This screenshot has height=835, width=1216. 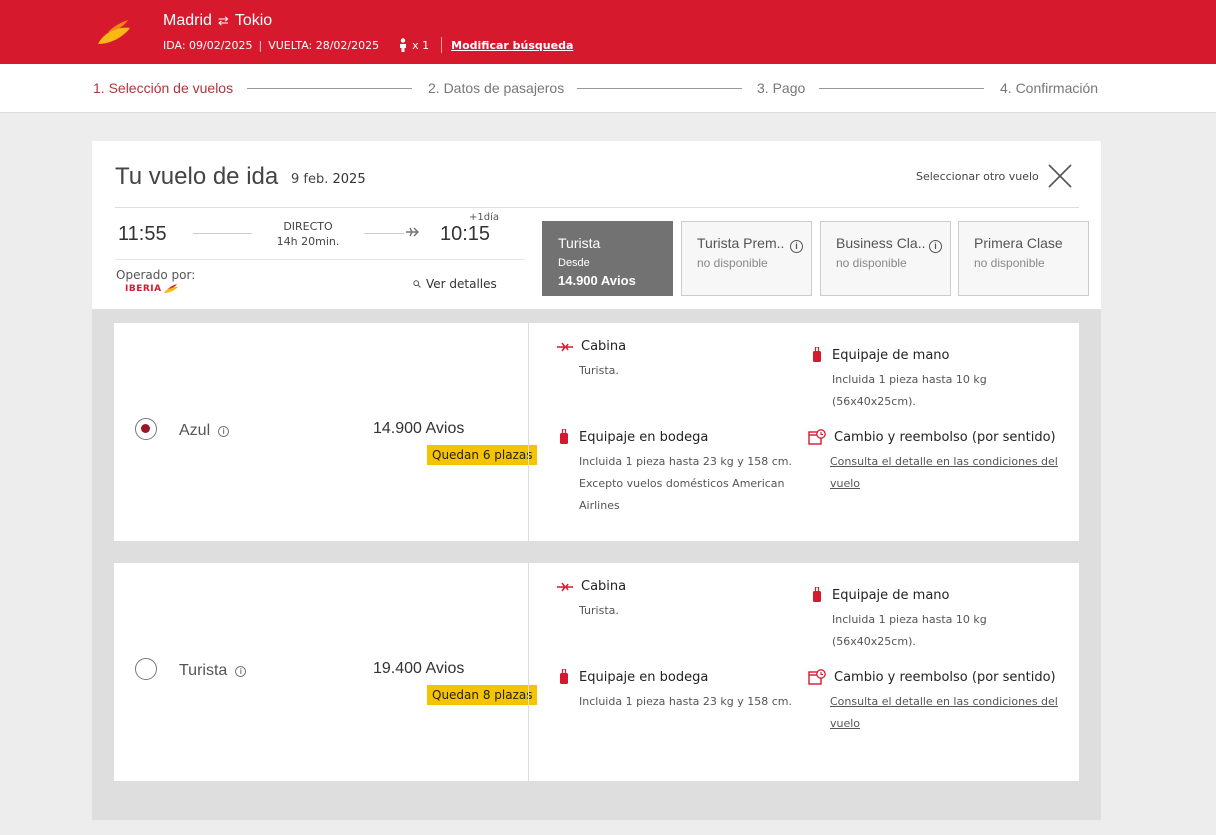 I want to click on flight-date-day: 9 feb., so click(x=310, y=179).